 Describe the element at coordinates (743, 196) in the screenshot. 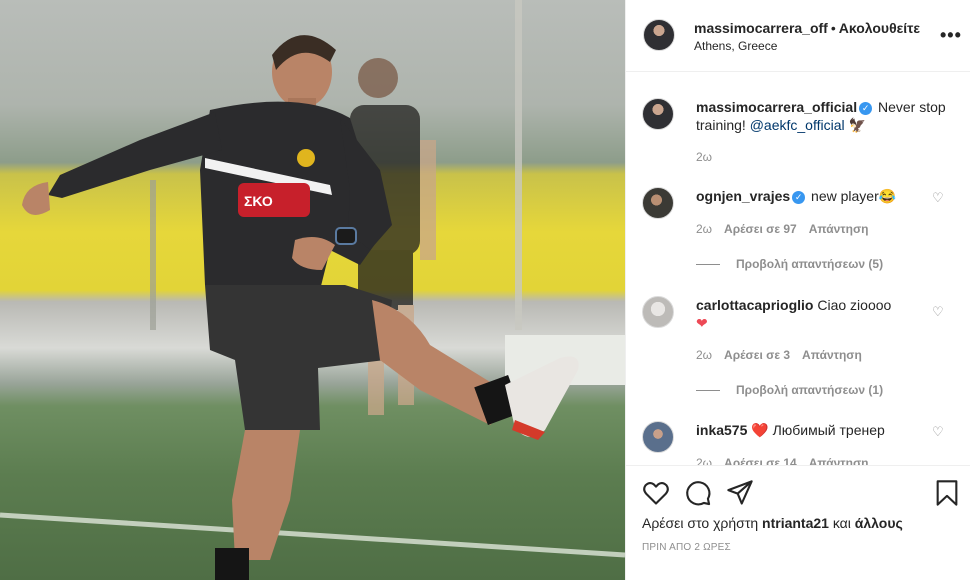

I see `comment-username: ognjen_vrajes` at that location.